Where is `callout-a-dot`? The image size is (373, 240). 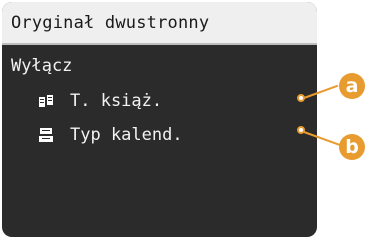
callout-a-dot is located at coordinates (301, 98).